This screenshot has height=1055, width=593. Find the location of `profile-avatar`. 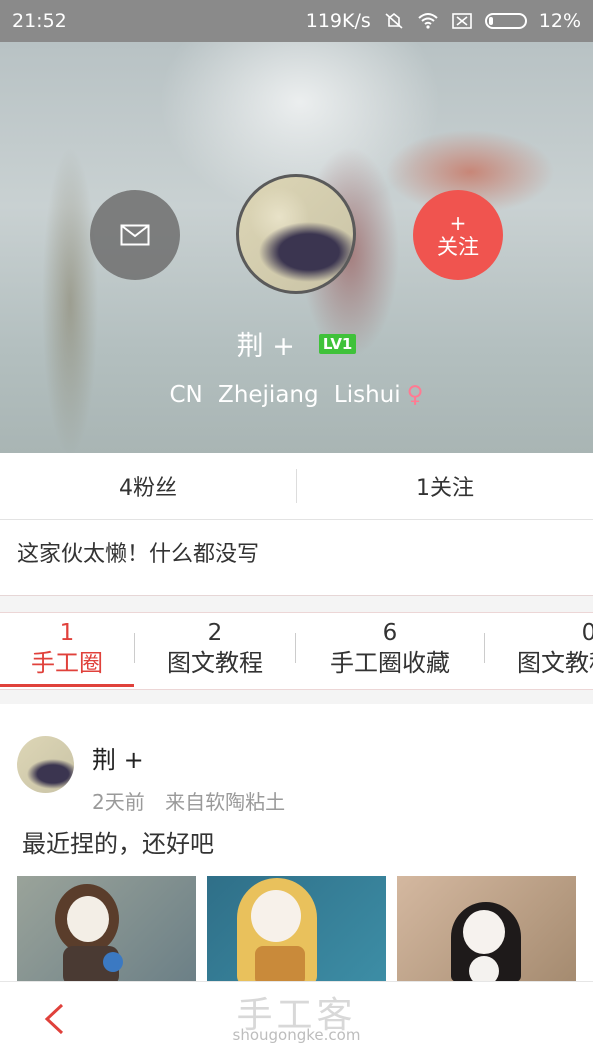

profile-avatar is located at coordinates (296, 234).